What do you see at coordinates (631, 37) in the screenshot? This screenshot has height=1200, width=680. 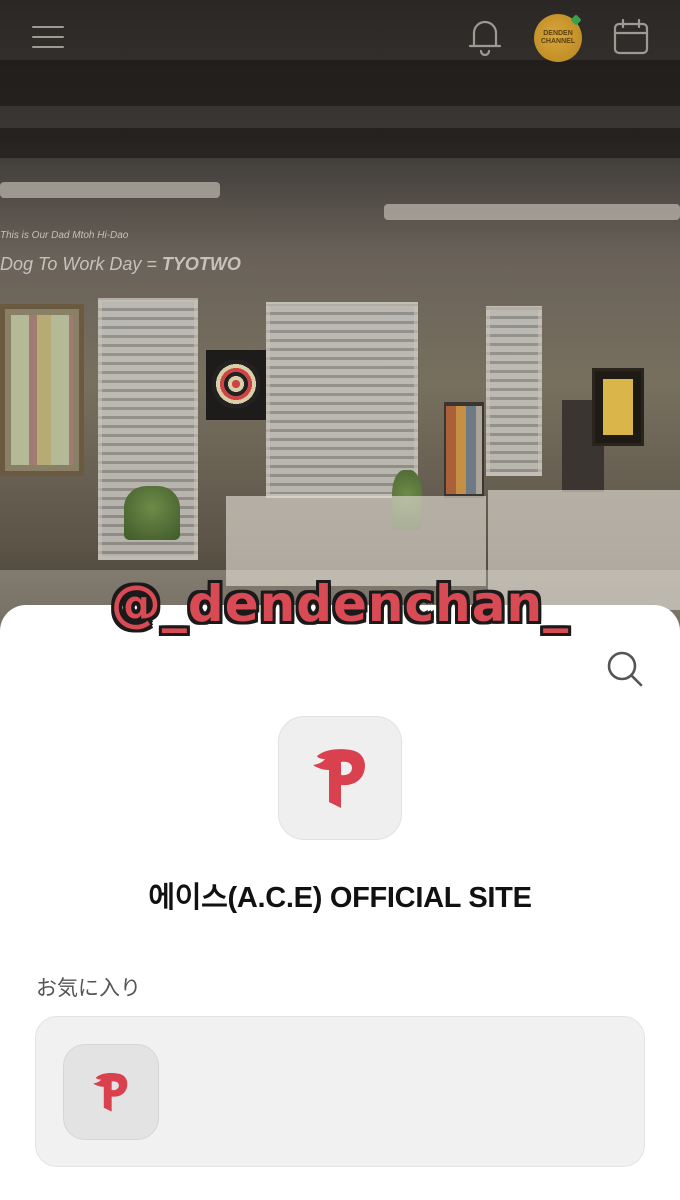 I see `calendar-icon` at bounding box center [631, 37].